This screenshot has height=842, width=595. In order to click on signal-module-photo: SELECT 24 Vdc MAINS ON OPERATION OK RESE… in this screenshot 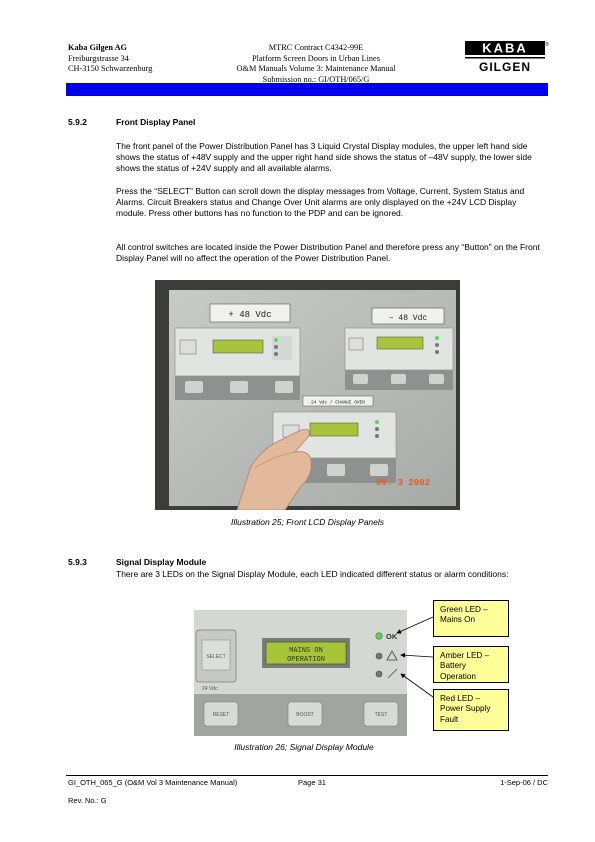, I will do `click(300, 673)`.